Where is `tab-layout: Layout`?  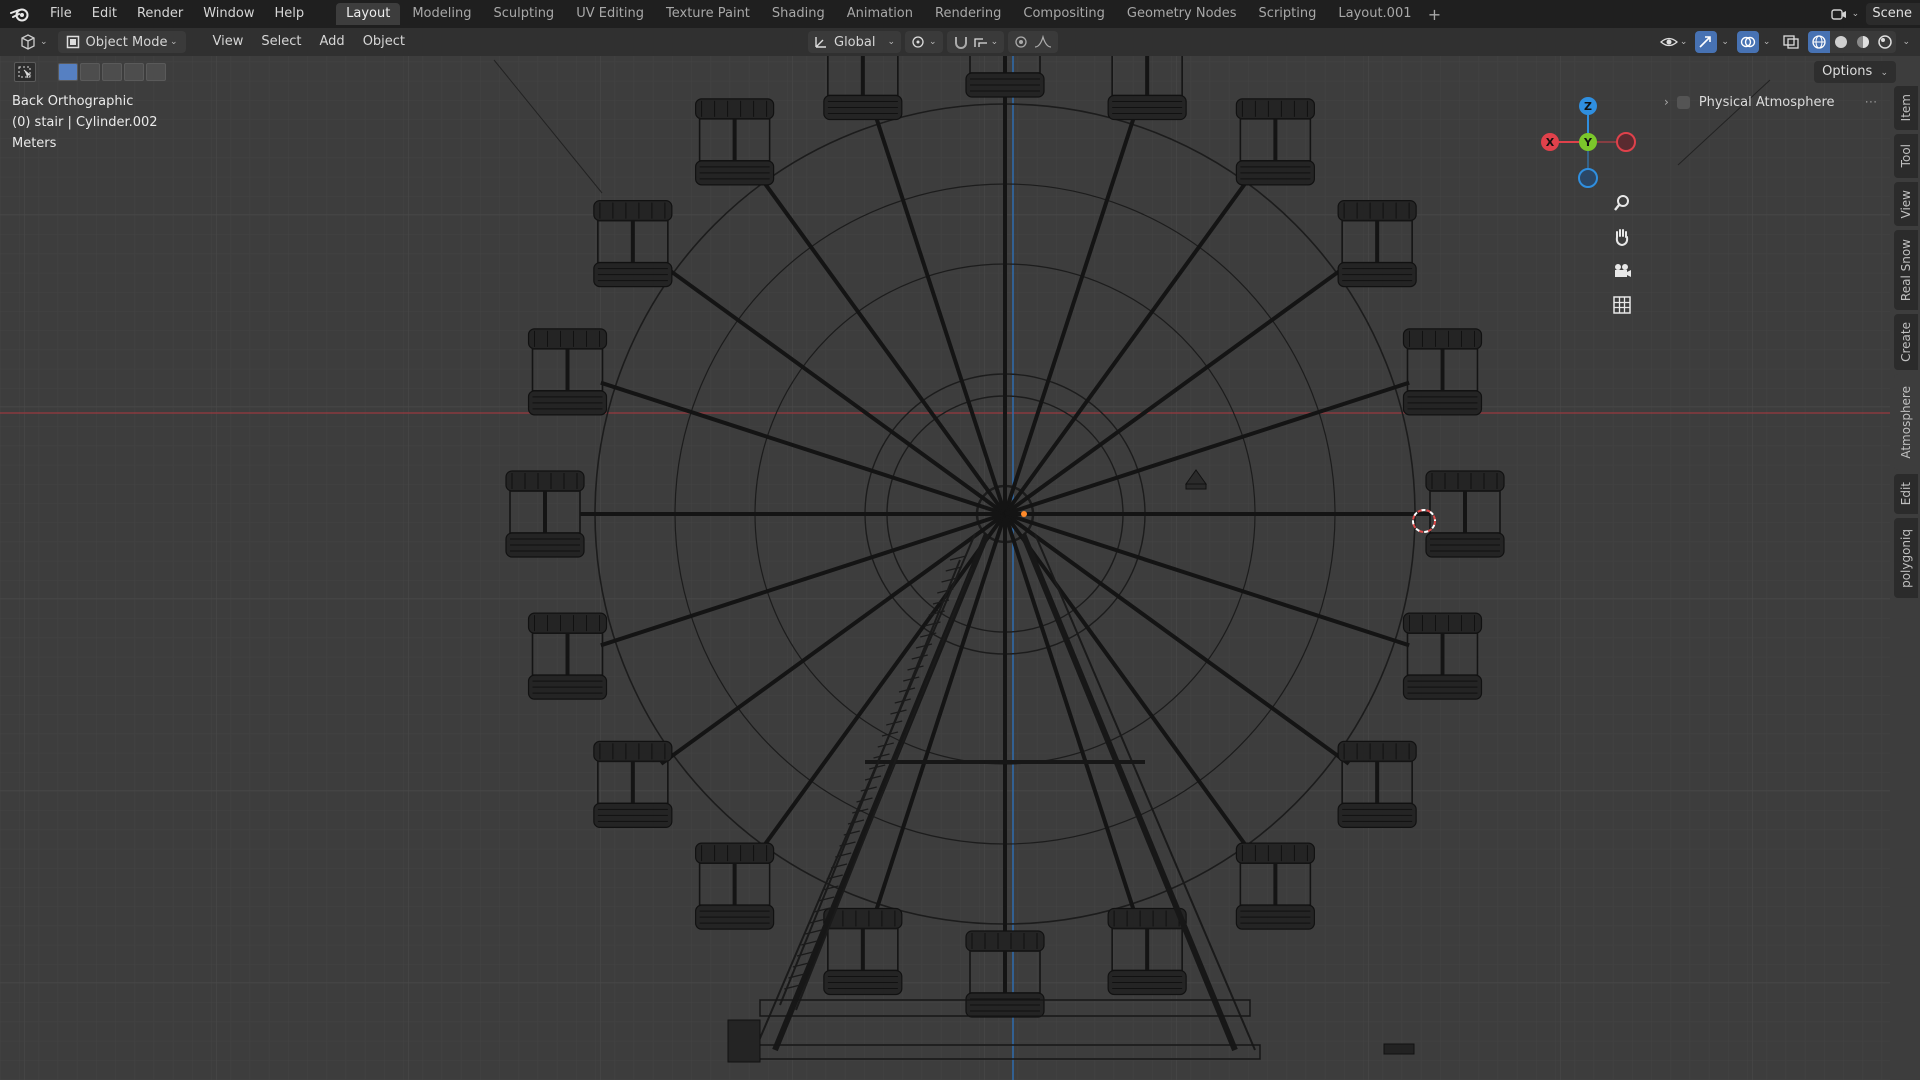
tab-layout: Layout is located at coordinates (368, 14).